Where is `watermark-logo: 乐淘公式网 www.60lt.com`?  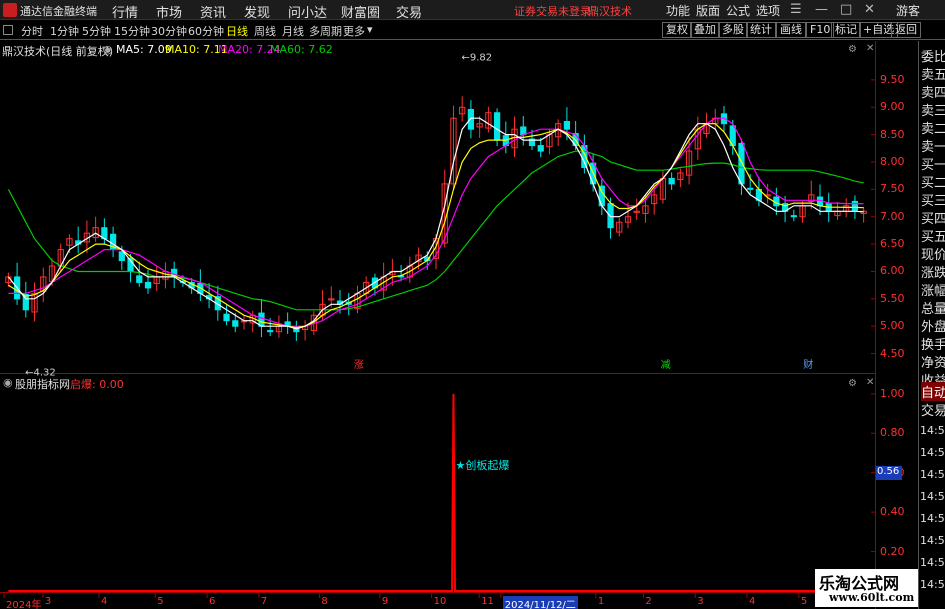
watermark-logo: 乐淘公式网 www.60lt.com is located at coordinates (866, 588).